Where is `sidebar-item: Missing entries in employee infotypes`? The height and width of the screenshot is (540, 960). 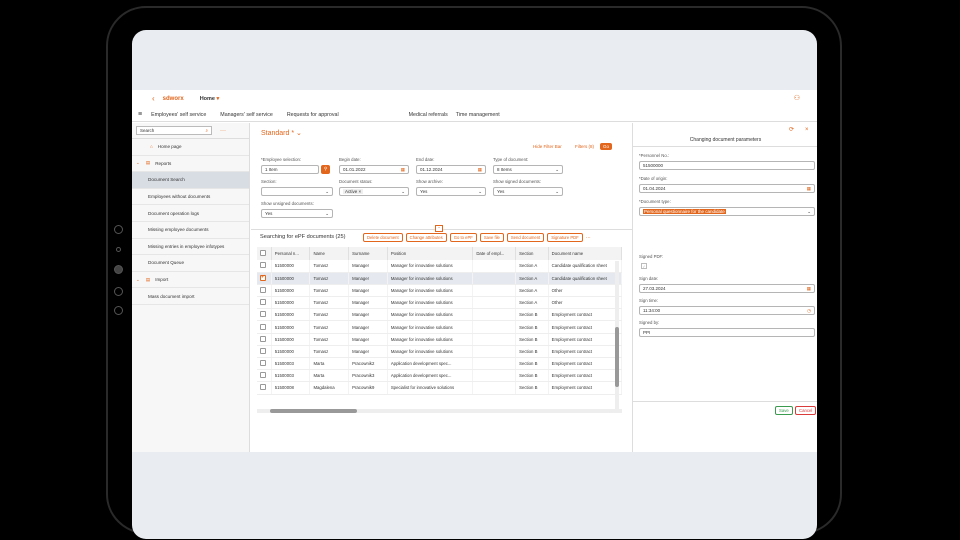
sidebar-item: Missing entries in employee infotypes is located at coordinates (190, 247).